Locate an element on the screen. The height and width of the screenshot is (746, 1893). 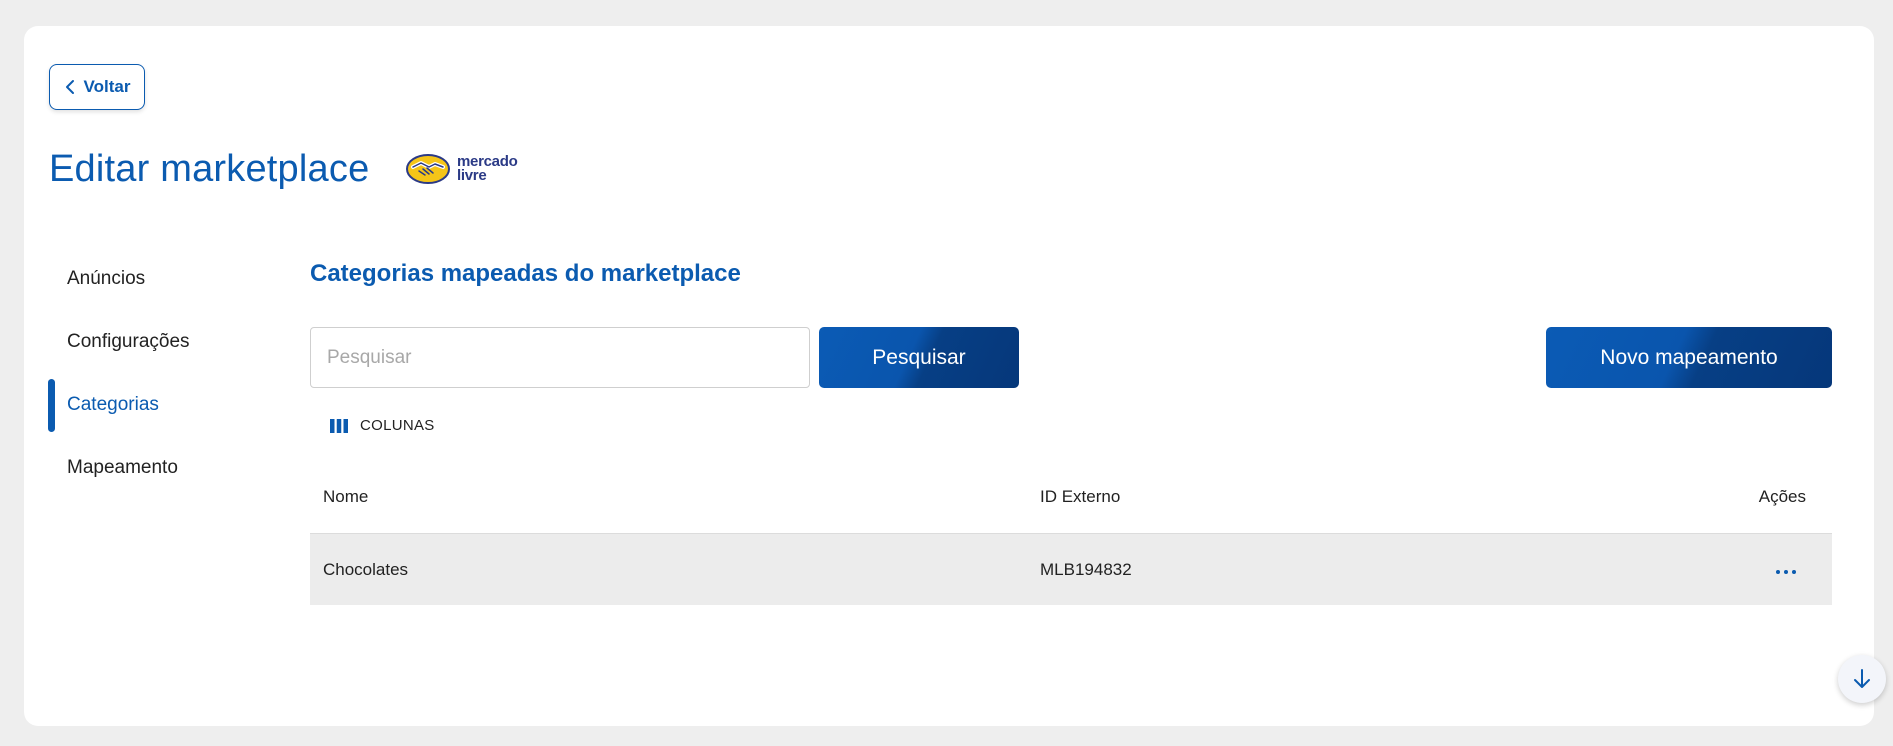
columns-toggle: COLUNAS is located at coordinates (382, 425).